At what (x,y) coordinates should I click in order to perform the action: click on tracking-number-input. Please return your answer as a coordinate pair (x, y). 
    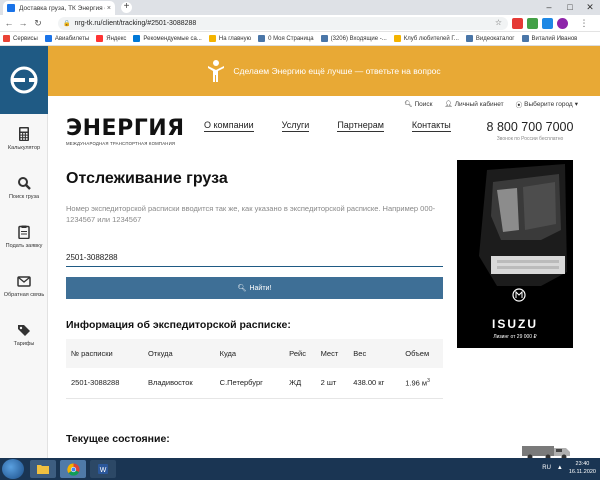
    Looking at the image, I should click on (254, 258).